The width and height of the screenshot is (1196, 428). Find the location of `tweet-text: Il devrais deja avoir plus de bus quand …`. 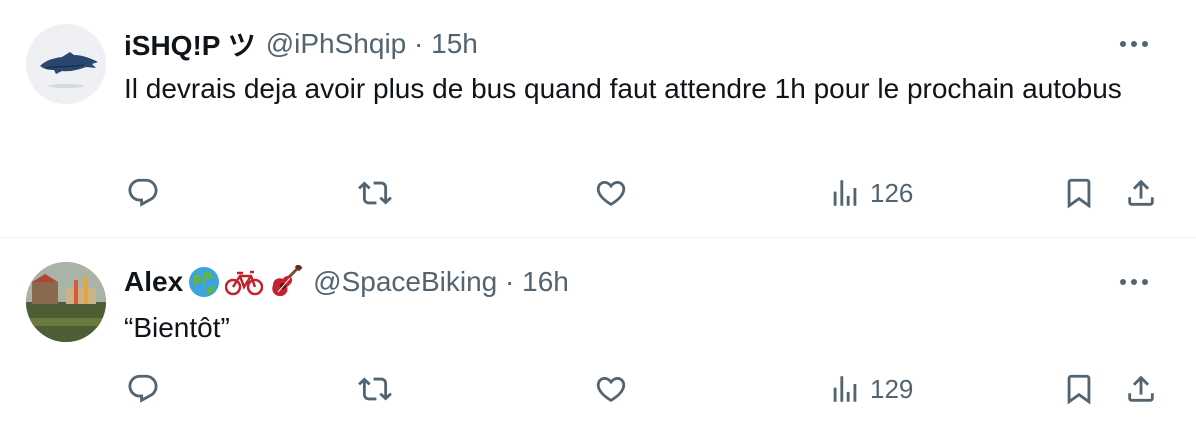

tweet-text: Il devrais deja avoir plus de bus quand … is located at coordinates (623, 88).